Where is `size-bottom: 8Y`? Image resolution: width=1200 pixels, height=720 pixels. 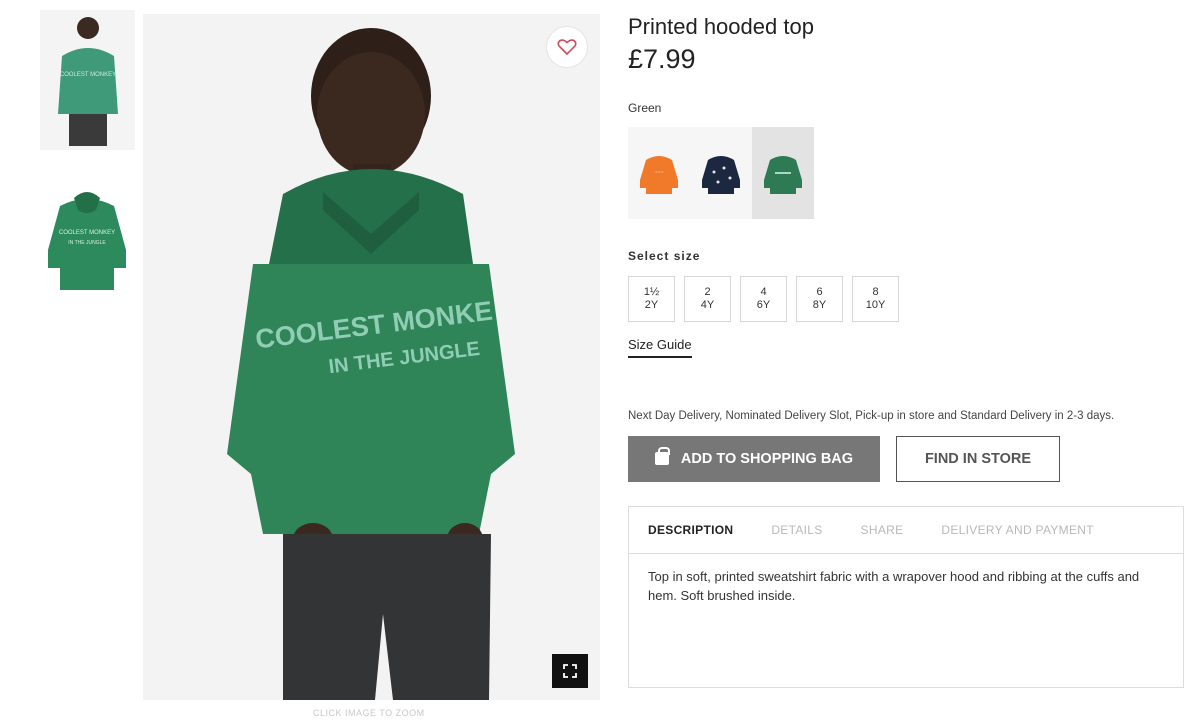 size-bottom: 8Y is located at coordinates (819, 305).